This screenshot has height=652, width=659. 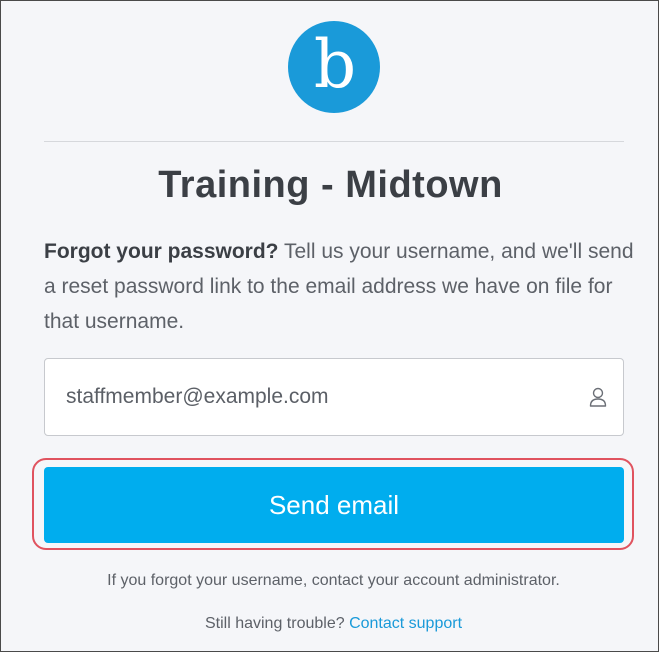 I want to click on divider, so click(x=334, y=141).